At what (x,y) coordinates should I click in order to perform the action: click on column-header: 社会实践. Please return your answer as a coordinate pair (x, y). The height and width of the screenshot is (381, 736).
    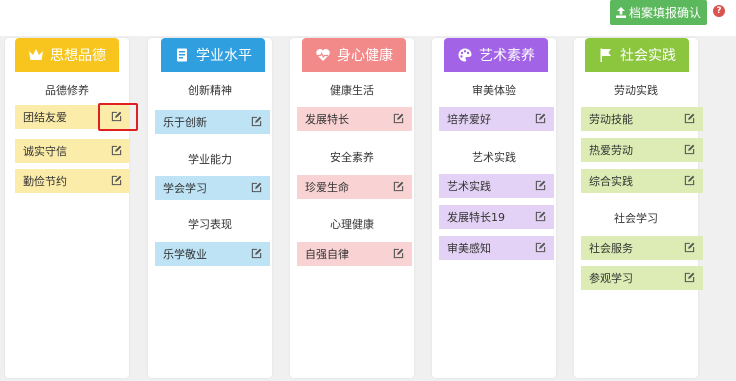
    Looking at the image, I should click on (637, 55).